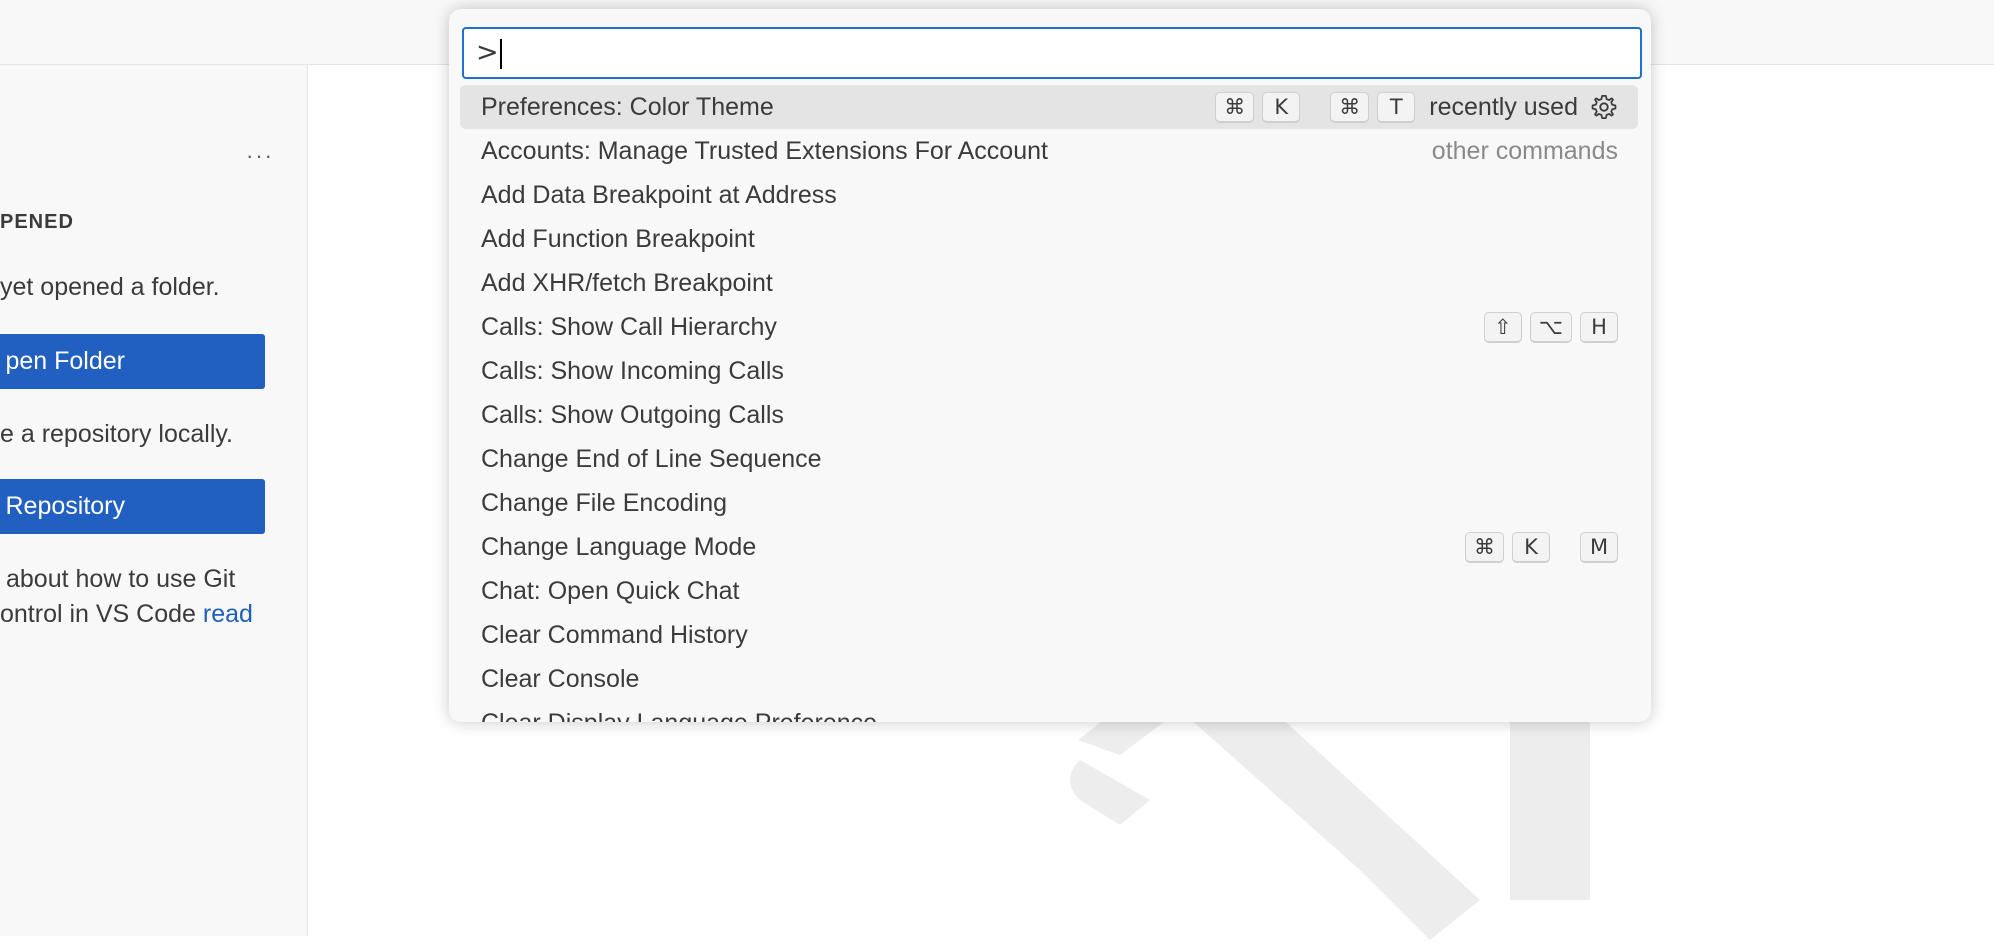 This screenshot has width=1994, height=950. I want to click on open-folder-button: pen Folder, so click(132, 361).